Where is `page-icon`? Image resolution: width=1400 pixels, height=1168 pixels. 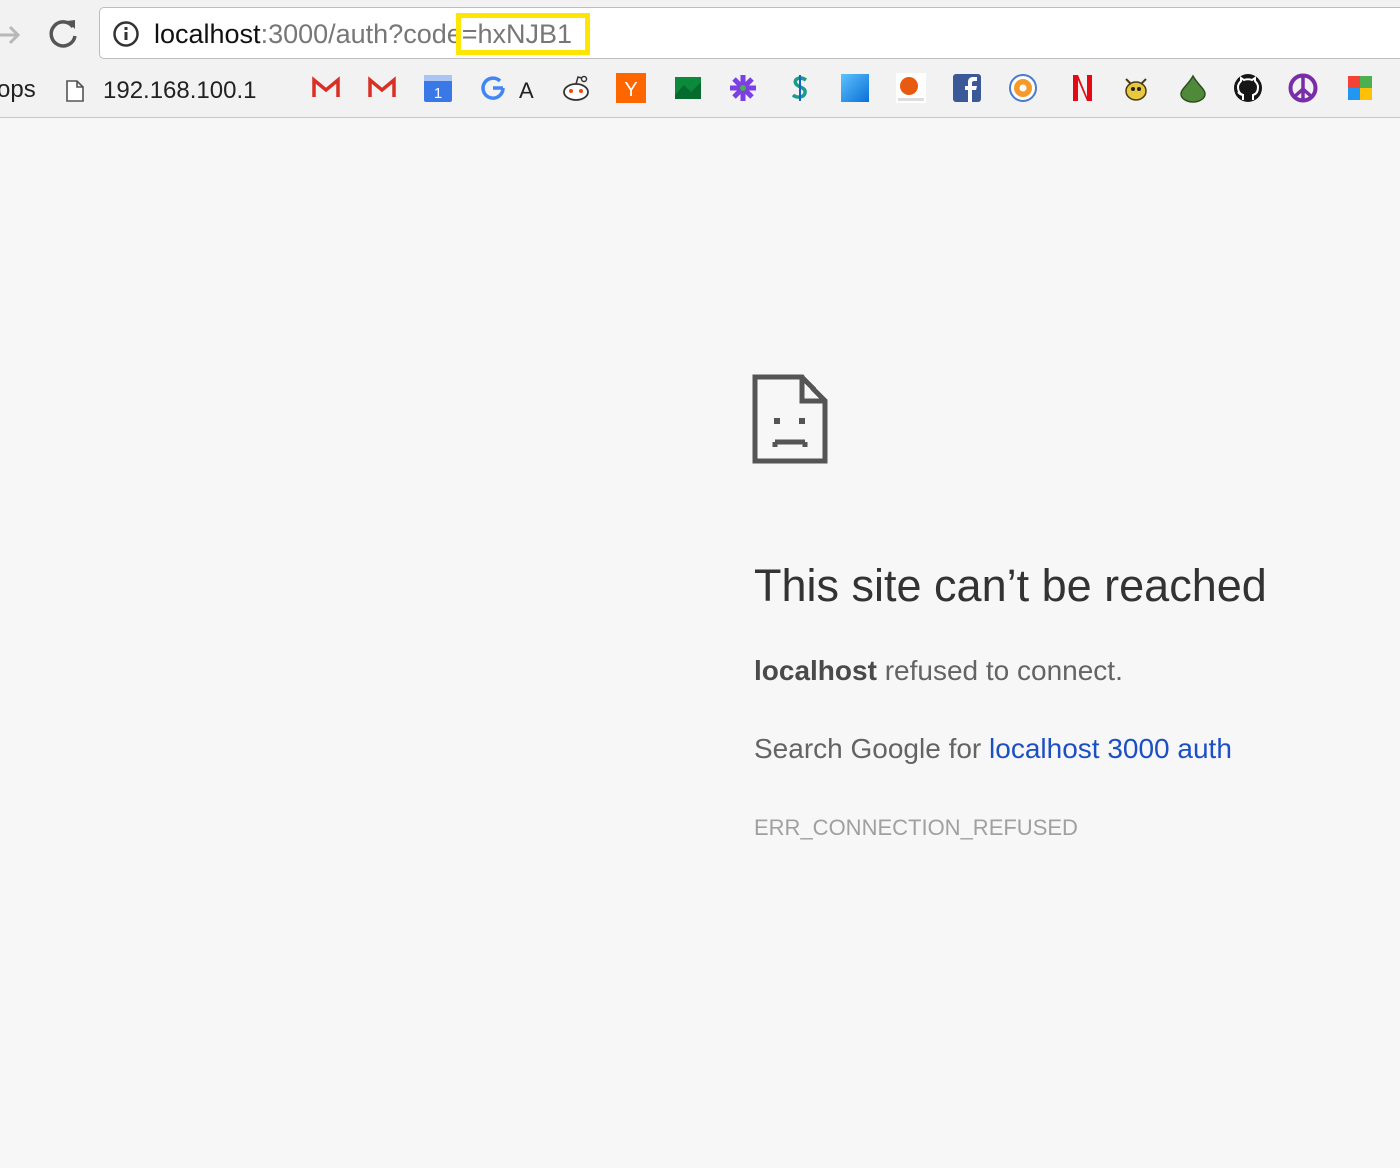
page-icon is located at coordinates (75, 91).